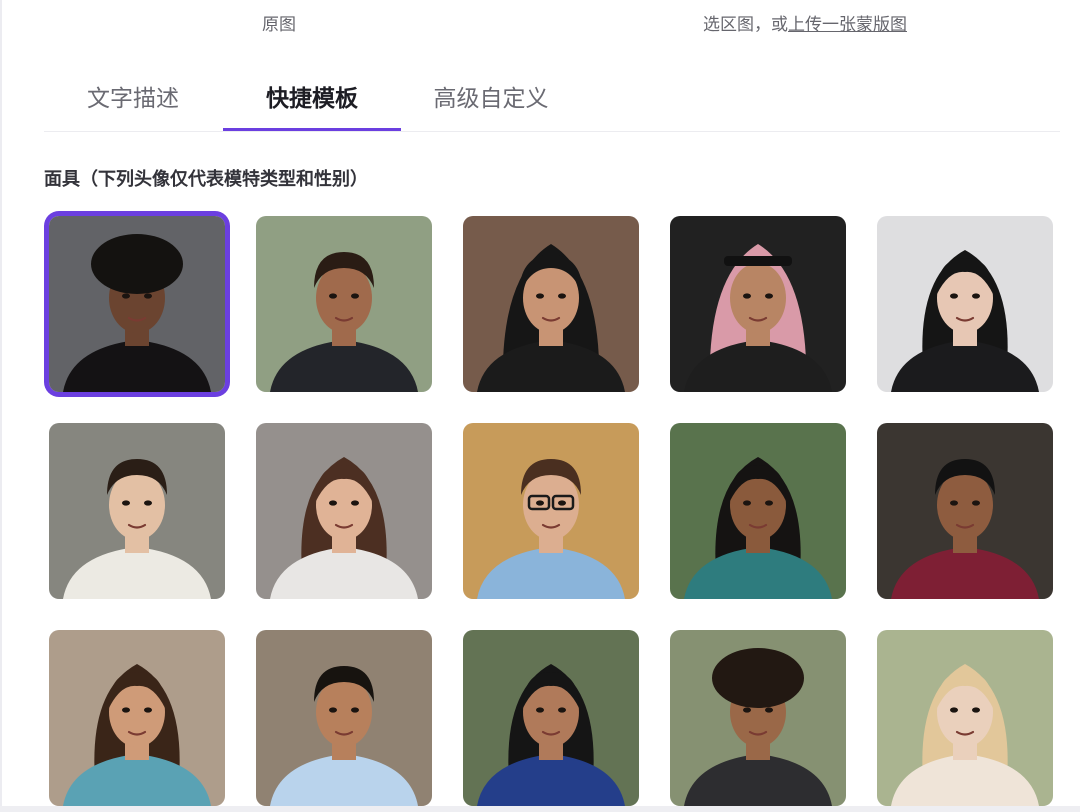 This screenshot has width=1080, height=812. Describe the element at coordinates (540, 809) in the screenshot. I see `bottom-border` at that location.